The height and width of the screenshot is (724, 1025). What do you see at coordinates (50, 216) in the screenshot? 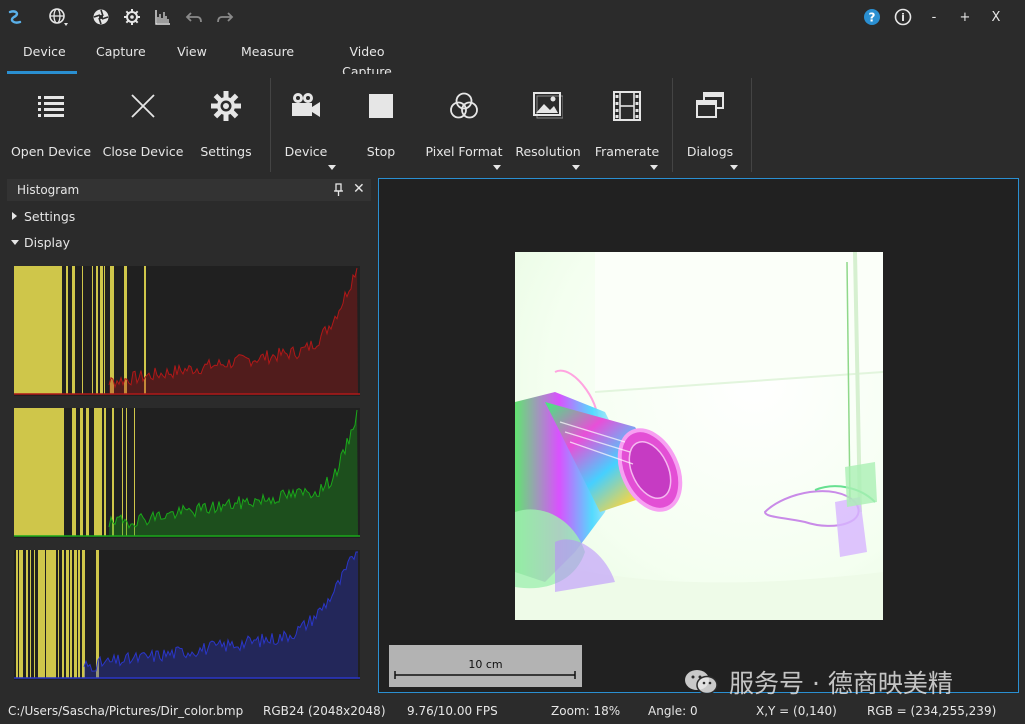
I see `section-settings-label: Settings` at bounding box center [50, 216].